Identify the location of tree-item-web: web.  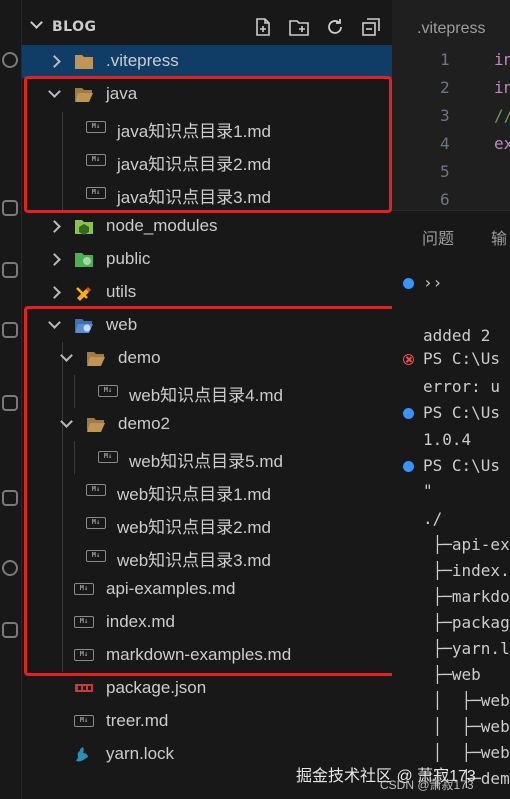
(207, 325).